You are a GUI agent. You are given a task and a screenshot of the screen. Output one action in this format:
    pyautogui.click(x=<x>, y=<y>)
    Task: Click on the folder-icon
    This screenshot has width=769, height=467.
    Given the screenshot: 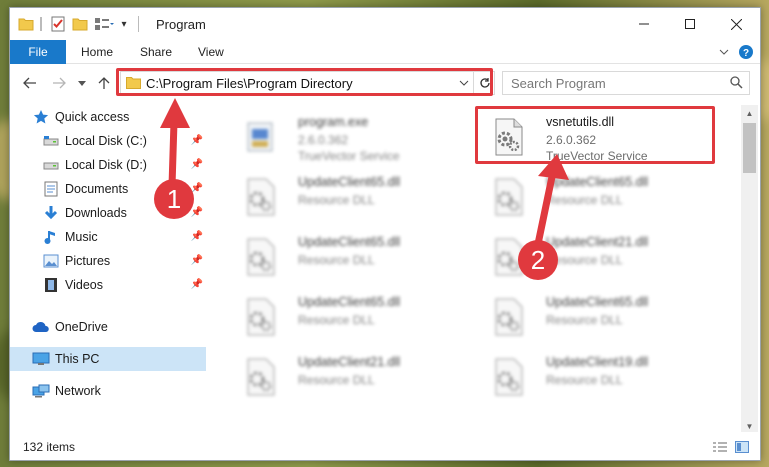 What is the action you would take?
    pyautogui.click(x=26, y=24)
    